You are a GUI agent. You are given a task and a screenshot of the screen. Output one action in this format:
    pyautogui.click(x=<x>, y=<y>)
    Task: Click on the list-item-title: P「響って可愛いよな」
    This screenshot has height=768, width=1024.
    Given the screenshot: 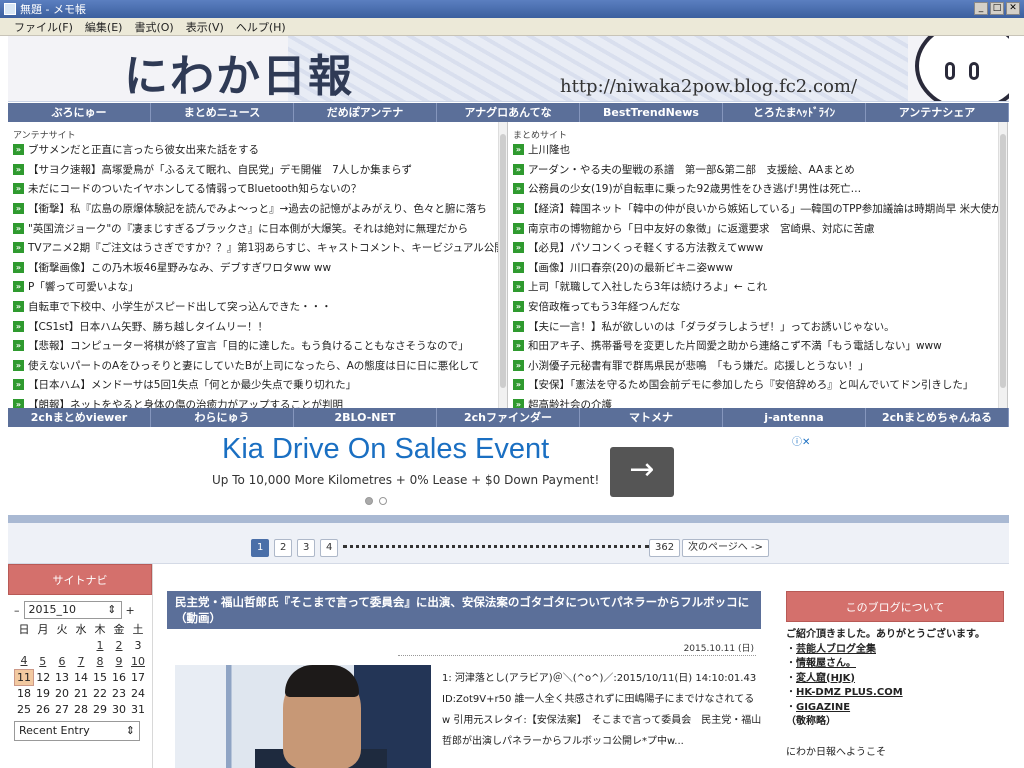 What is the action you would take?
    pyautogui.click(x=83, y=286)
    